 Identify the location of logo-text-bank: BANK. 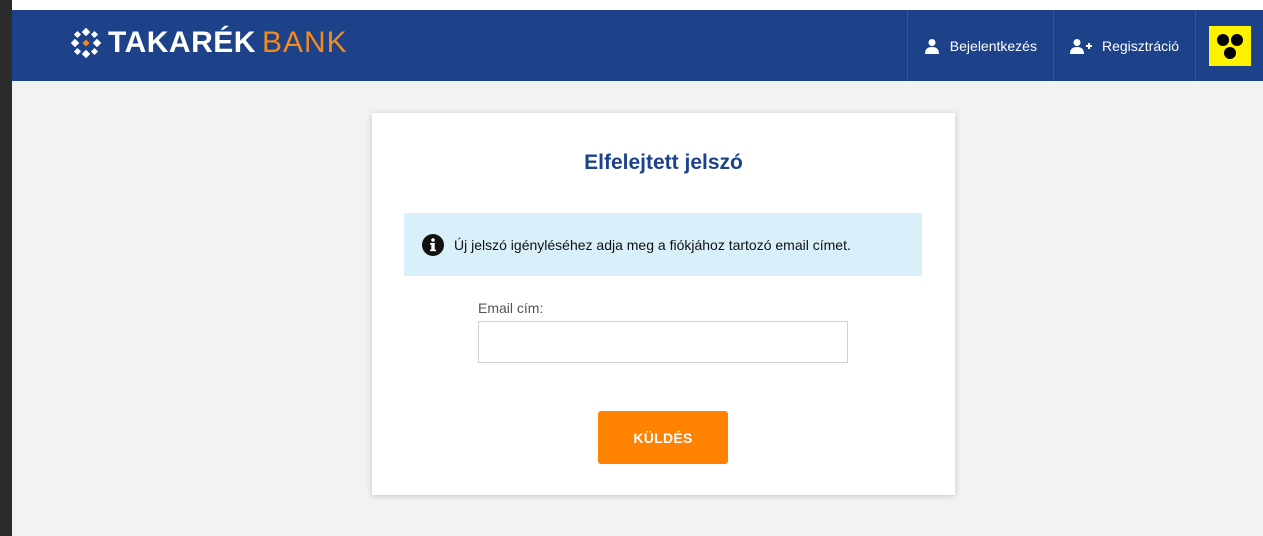
(304, 42).